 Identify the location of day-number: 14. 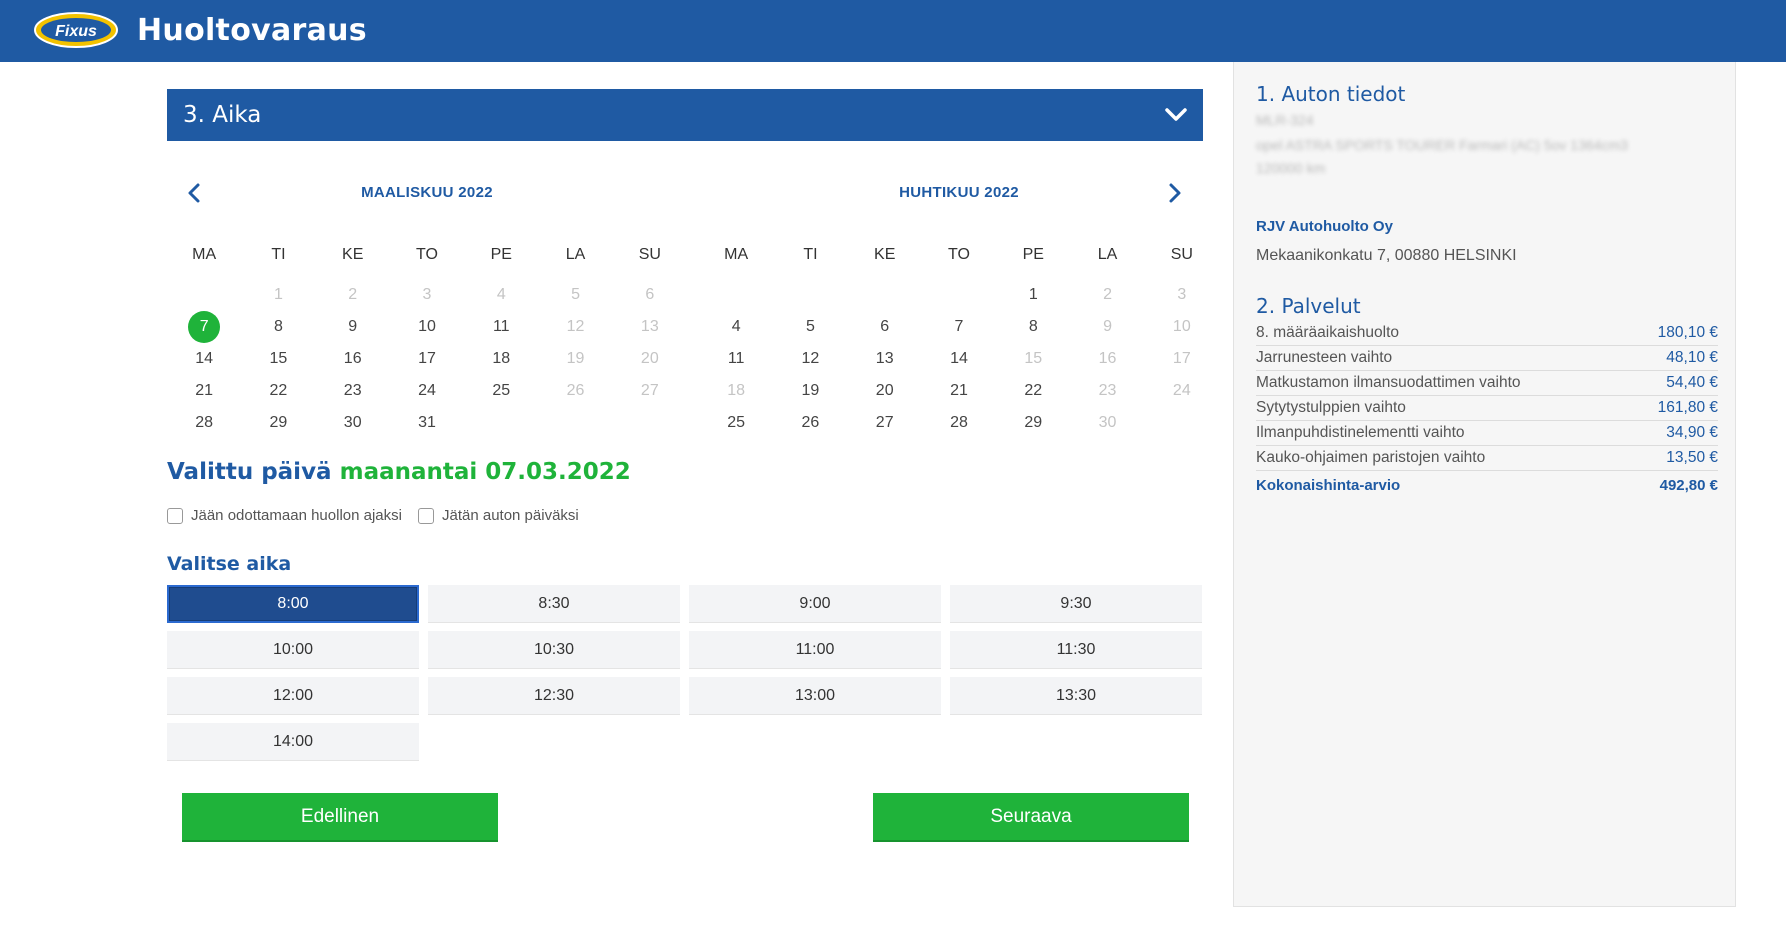
(959, 358).